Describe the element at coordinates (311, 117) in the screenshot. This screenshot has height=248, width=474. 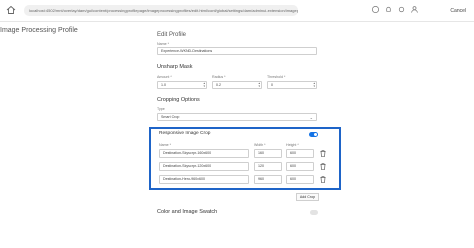
I see `chevron-down-icon: ⌄` at that location.